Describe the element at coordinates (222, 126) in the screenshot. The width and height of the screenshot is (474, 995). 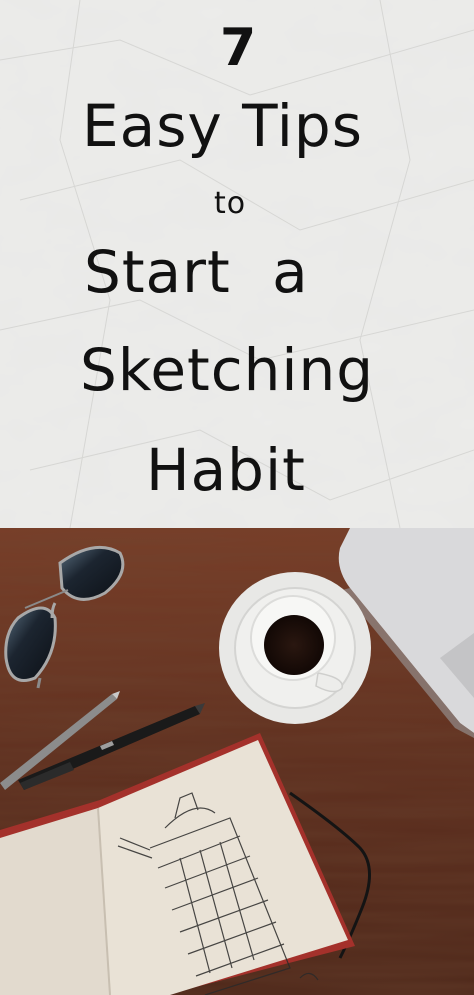
I see `title-line-1: Easy Tips` at that location.